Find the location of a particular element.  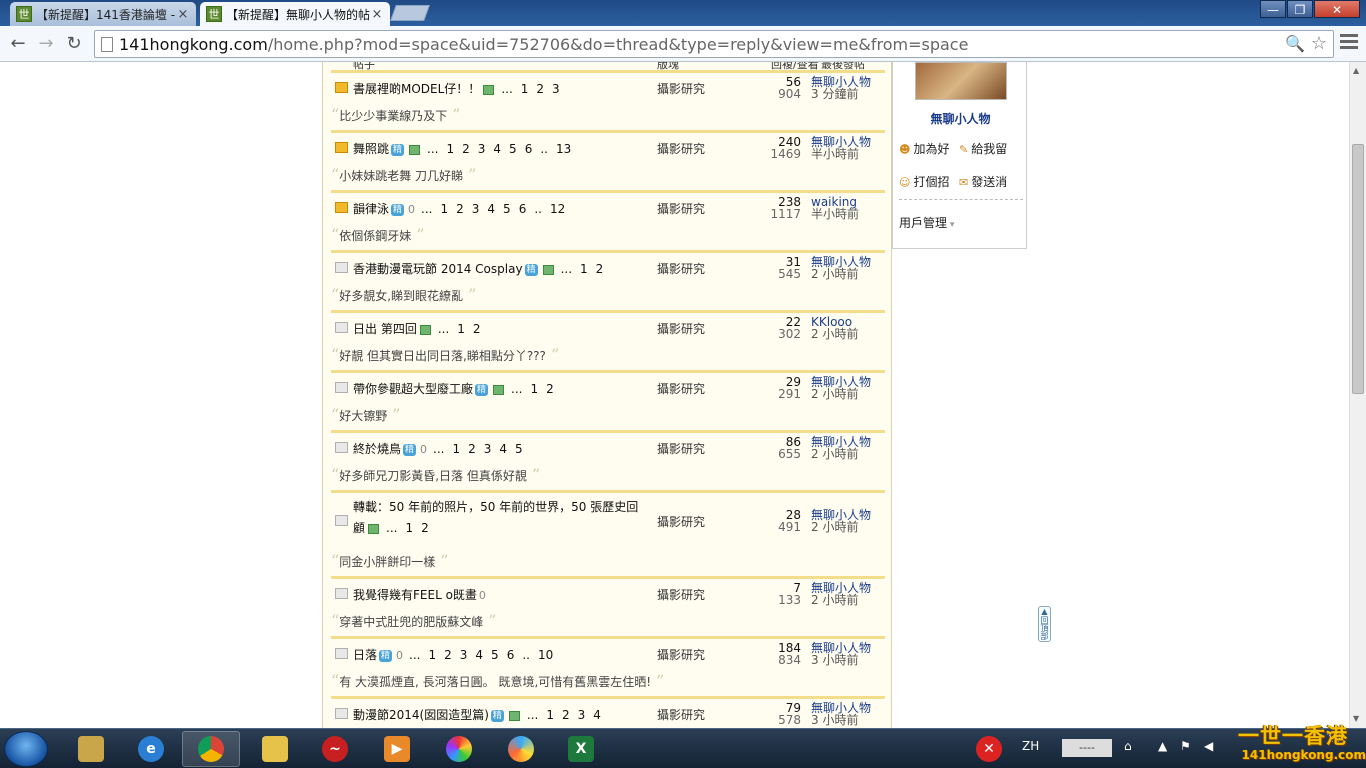

language-indicator: ZH is located at coordinates (1030, 746).